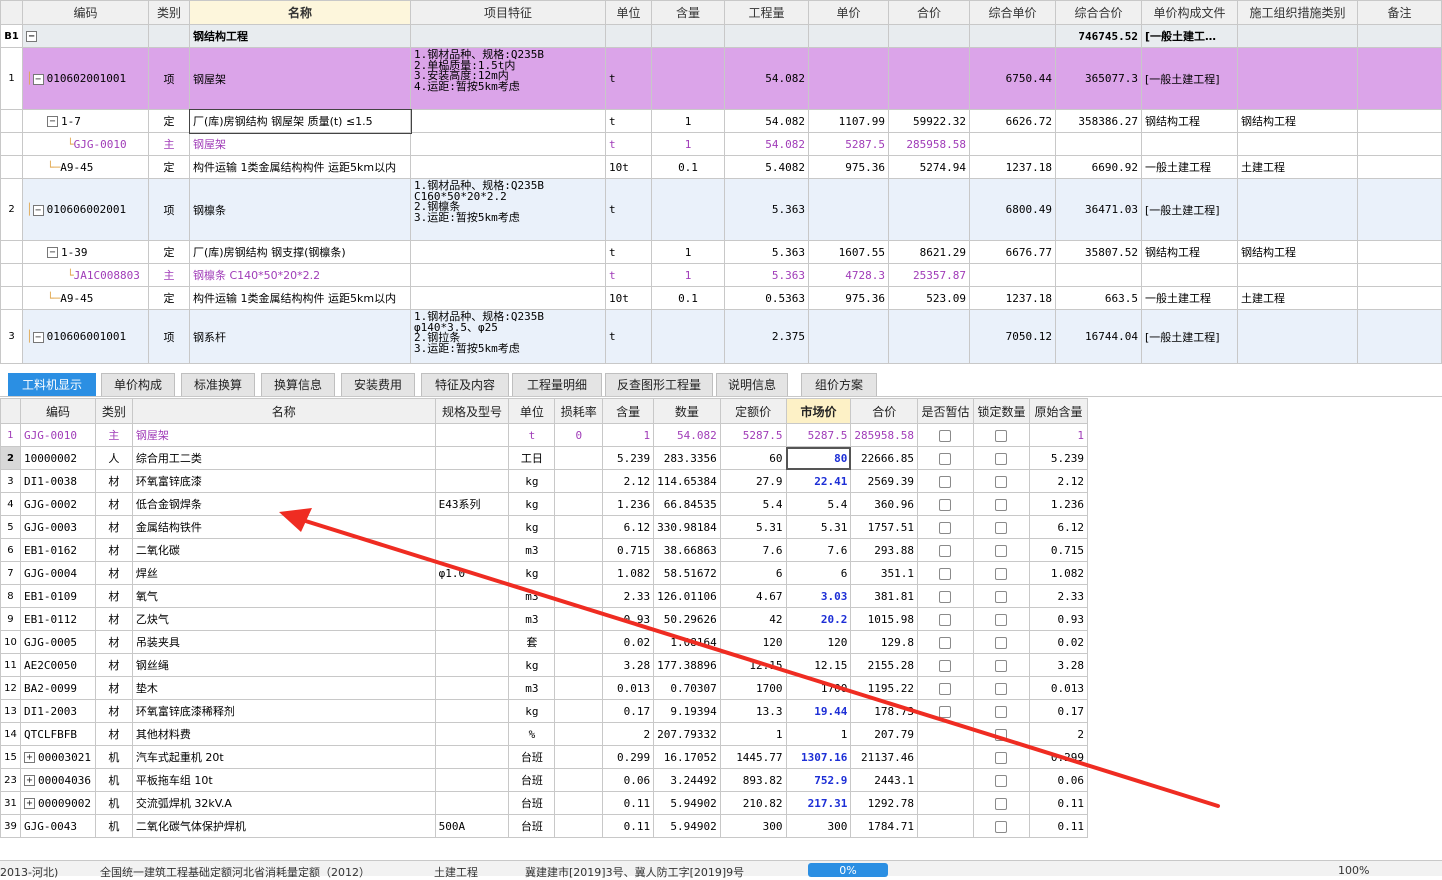  I want to click on quantity-cell: 5.363, so click(766, 209).